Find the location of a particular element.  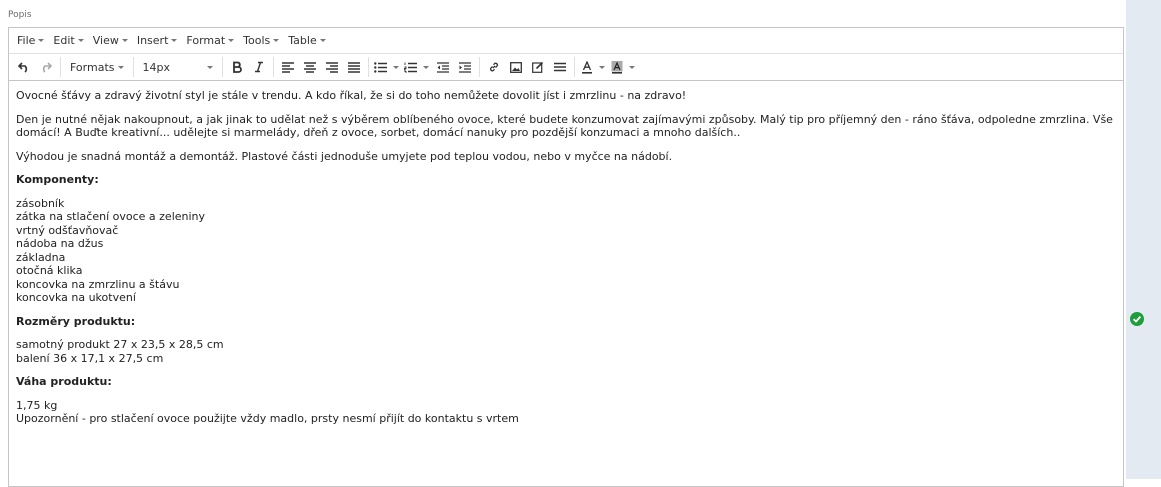

list-item: balení 36 x 17,1 x 27,5 cm is located at coordinates (90, 358).